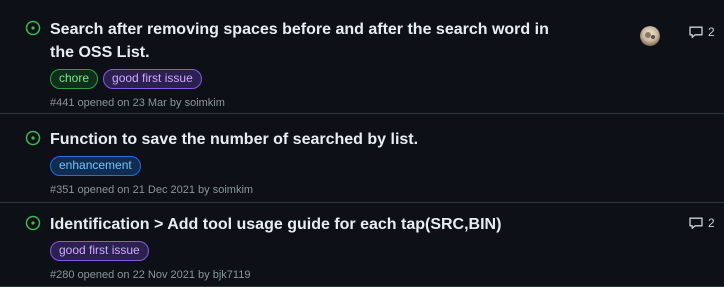 This screenshot has width=724, height=287. Describe the element at coordinates (312, 79) in the screenshot. I see `labels: chore good first issue` at that location.